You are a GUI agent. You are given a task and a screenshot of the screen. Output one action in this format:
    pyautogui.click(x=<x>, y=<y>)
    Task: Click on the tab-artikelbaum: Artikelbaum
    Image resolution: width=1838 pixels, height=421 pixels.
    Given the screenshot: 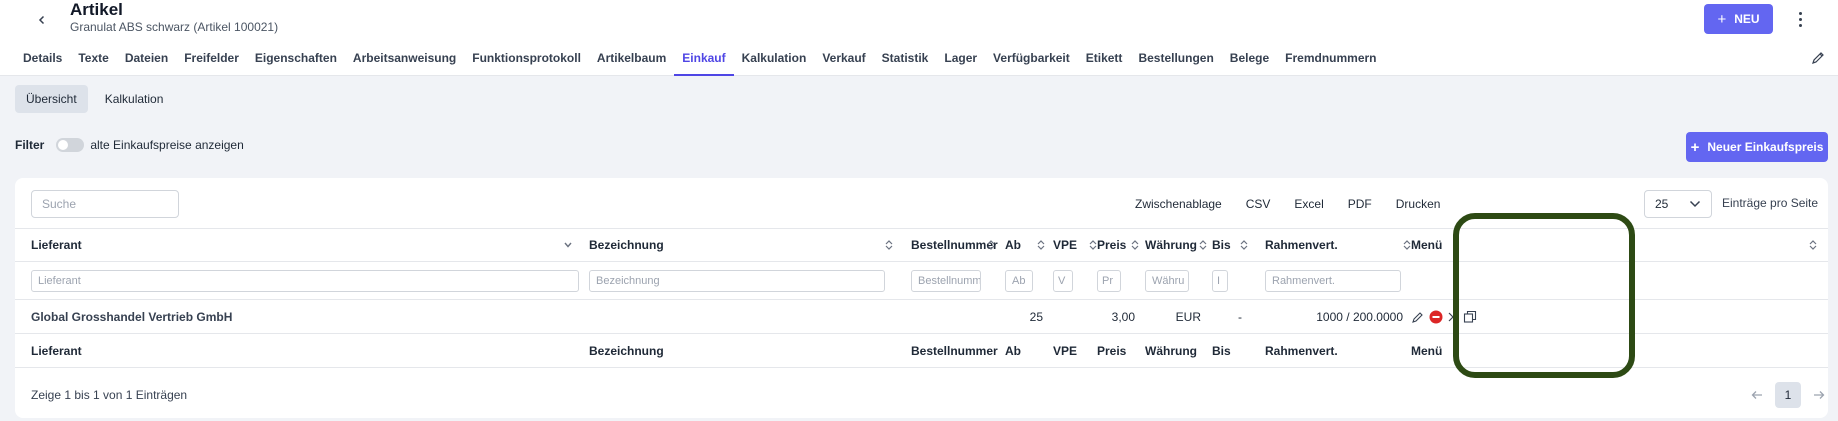 What is the action you would take?
    pyautogui.click(x=631, y=60)
    